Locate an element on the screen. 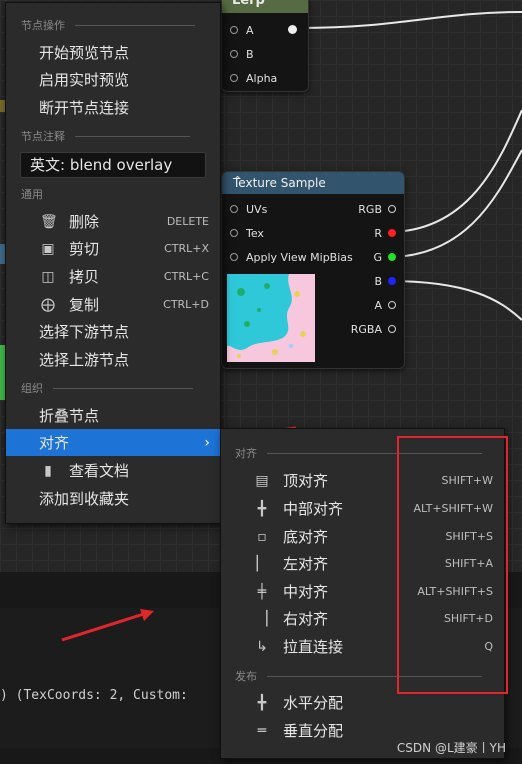 The width and height of the screenshot is (522, 764). menu-label: 左对齐 is located at coordinates (306, 564).